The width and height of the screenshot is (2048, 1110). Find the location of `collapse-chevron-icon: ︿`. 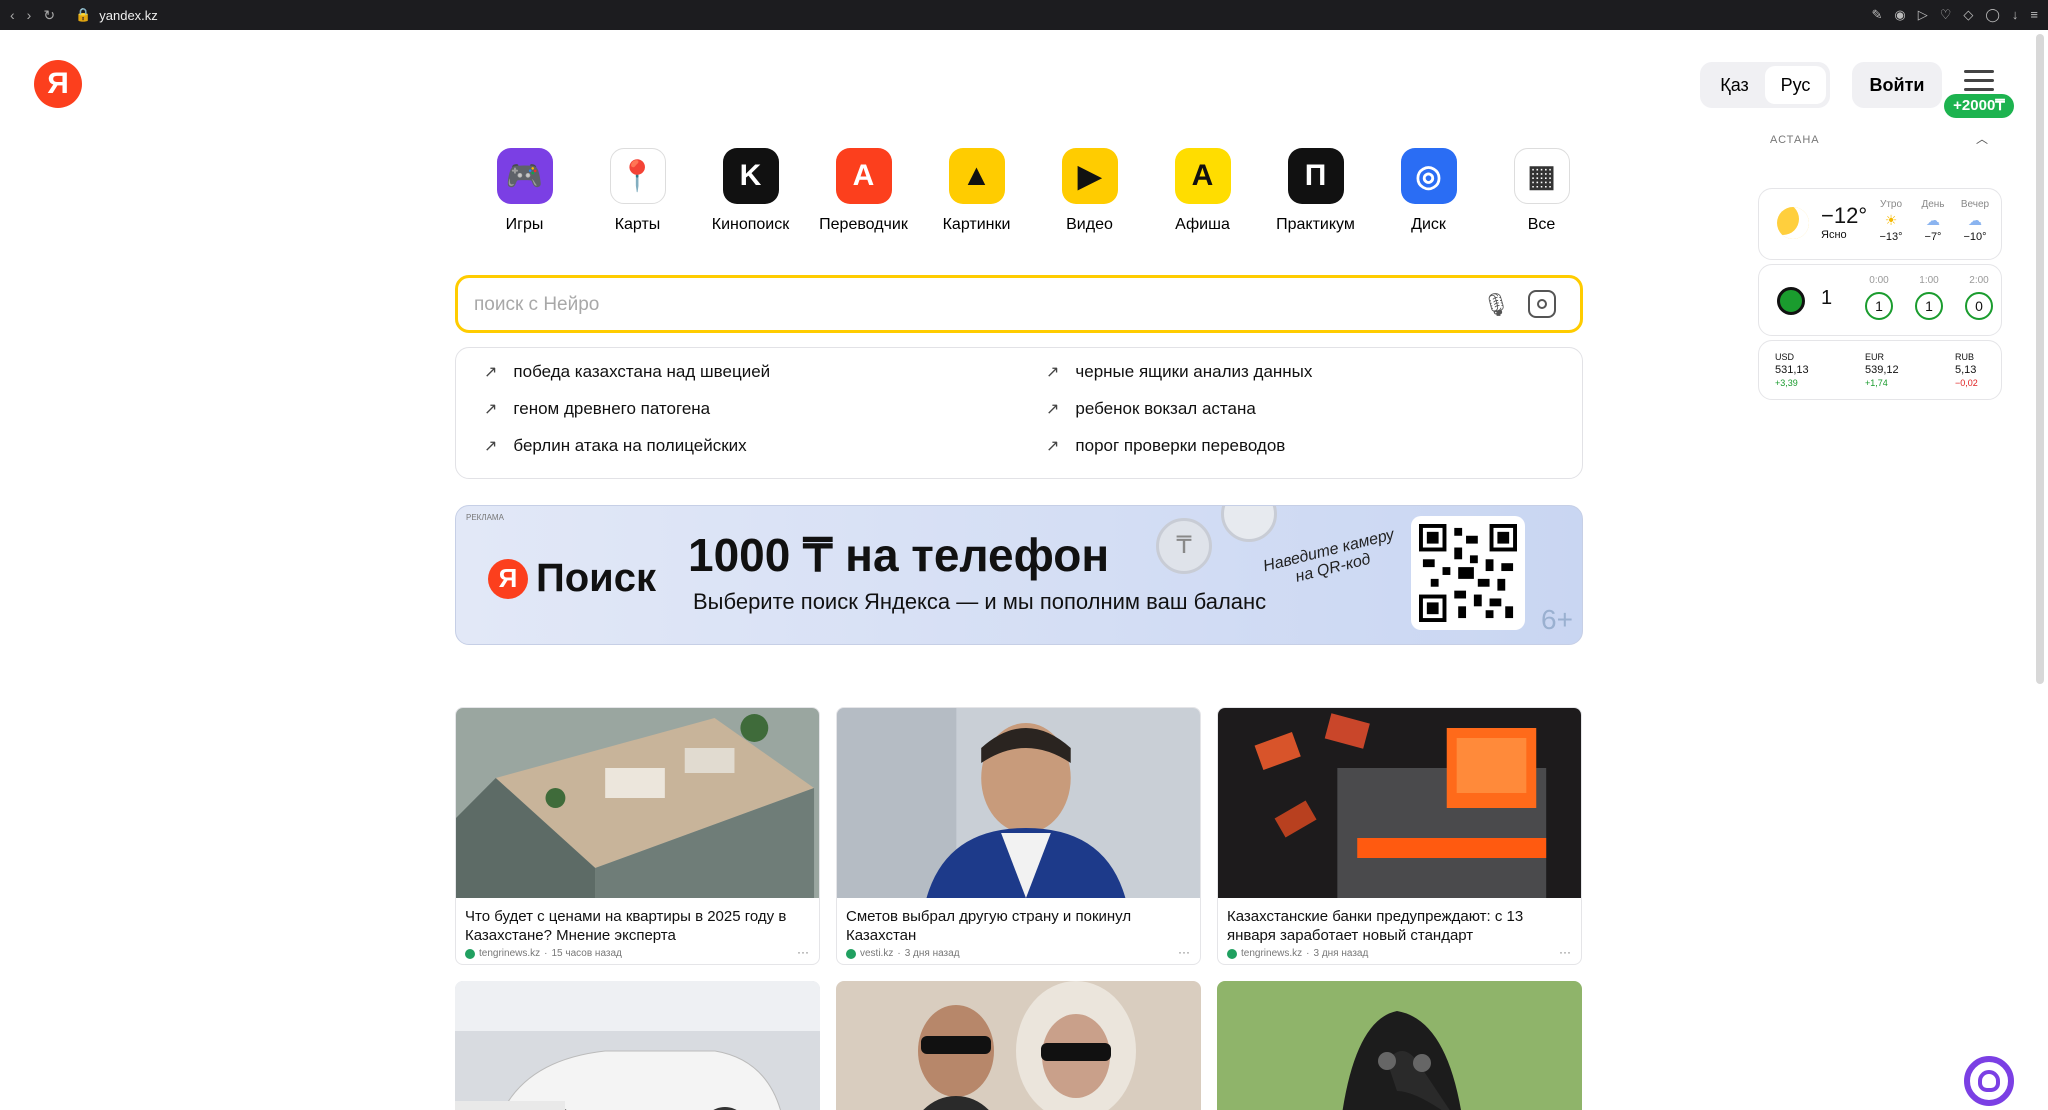

collapse-chevron-icon: ︿ is located at coordinates (1982, 138).